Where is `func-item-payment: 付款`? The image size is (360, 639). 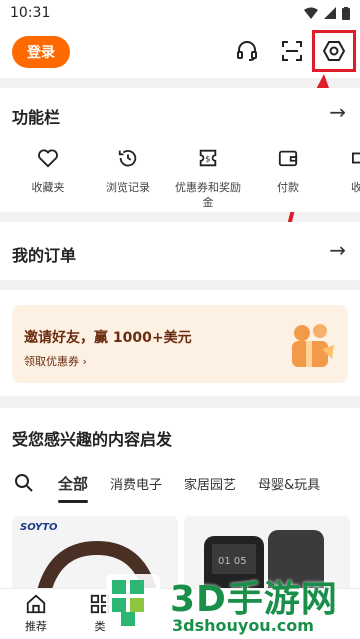 func-item-payment: 付款 is located at coordinates (288, 170).